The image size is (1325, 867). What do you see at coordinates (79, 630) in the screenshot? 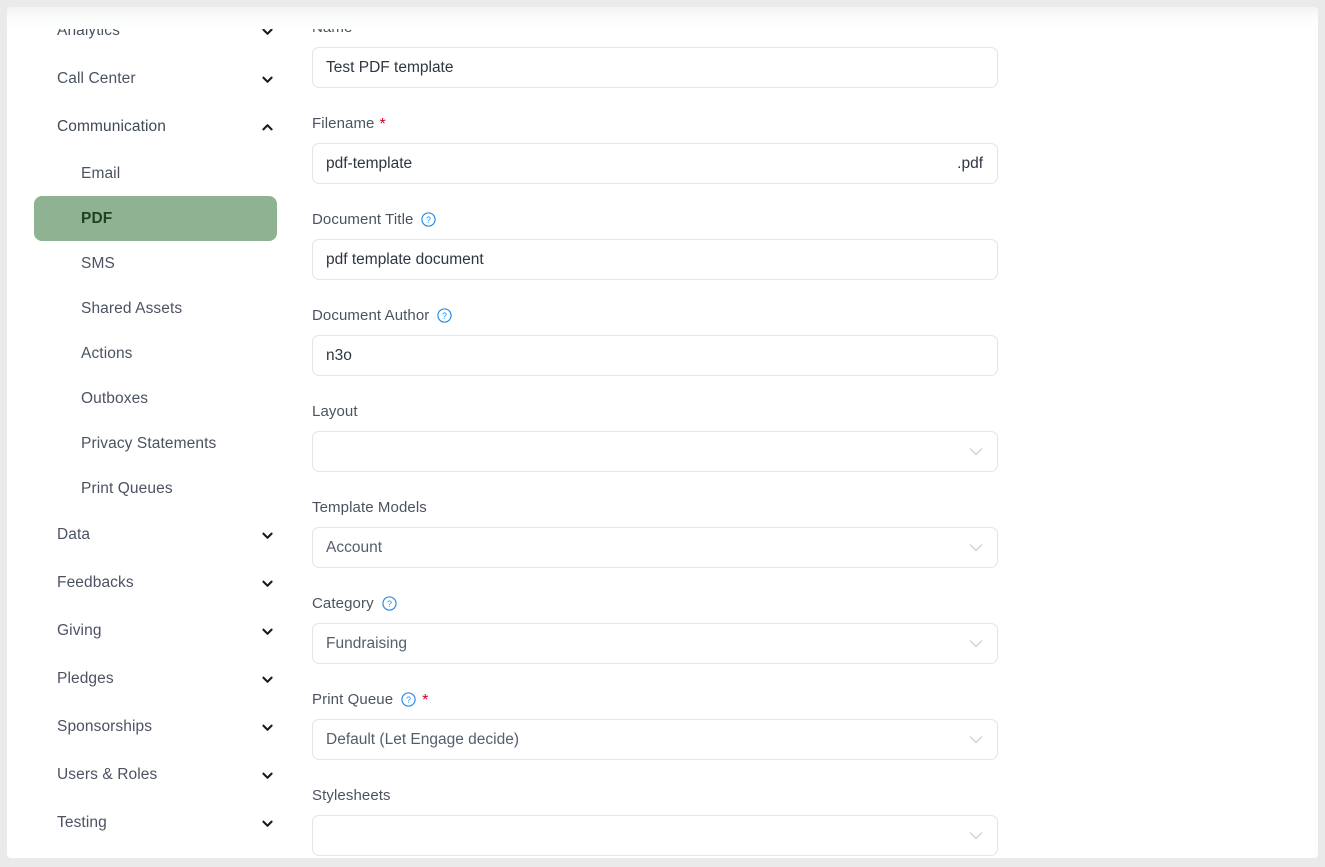
I see `sidebar-item-label: Giving` at bounding box center [79, 630].